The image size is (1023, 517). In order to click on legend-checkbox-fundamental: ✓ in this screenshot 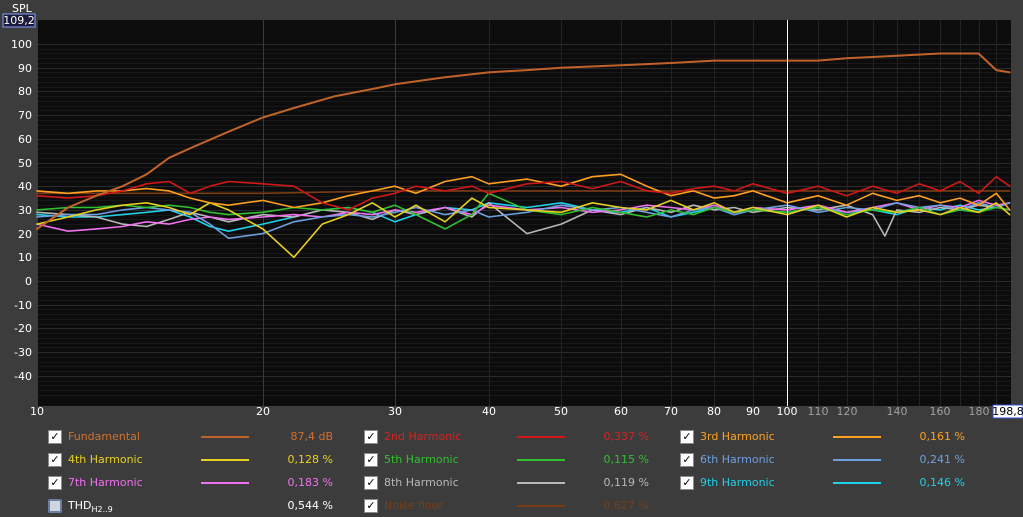, I will do `click(55, 437)`.